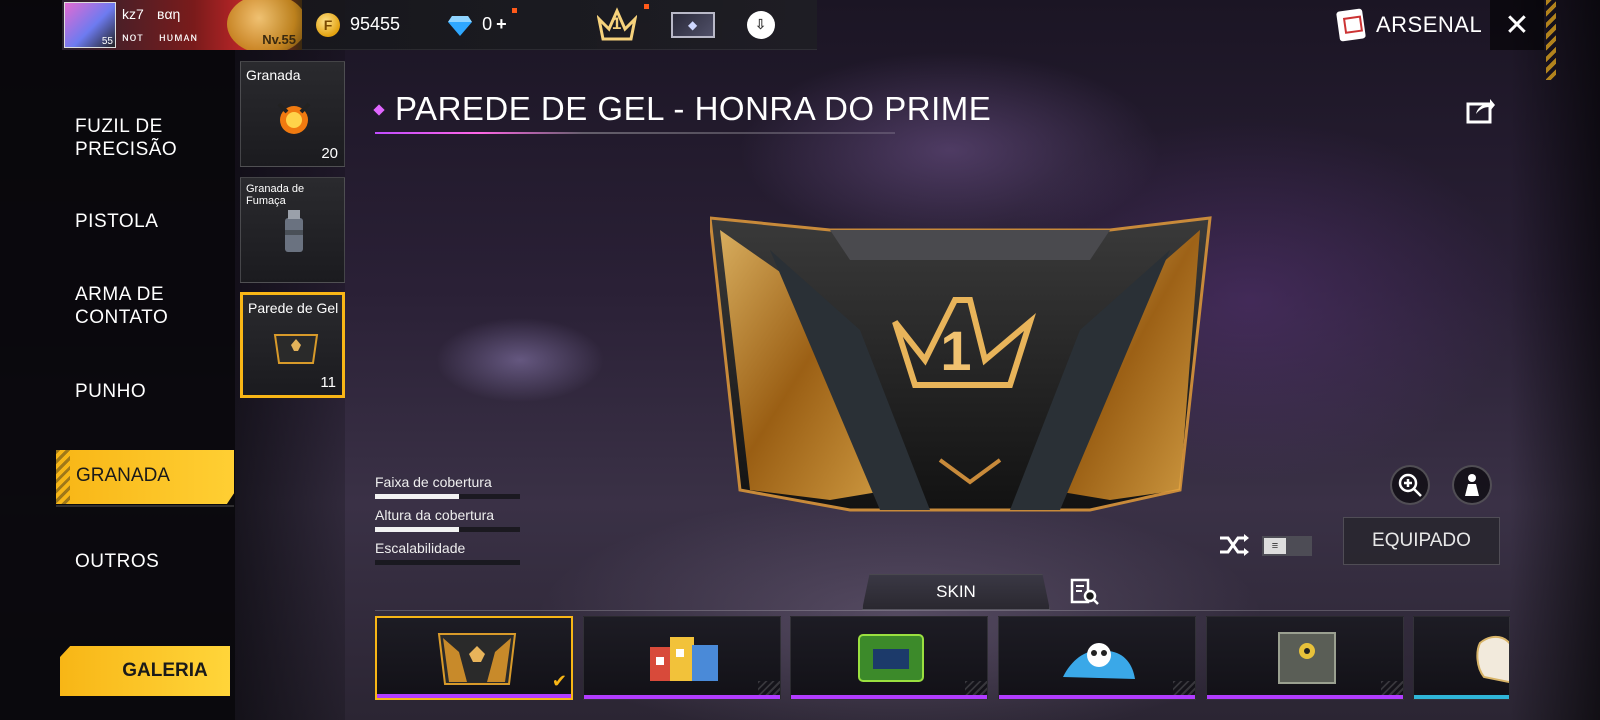  I want to click on stat-escalabilidade: Escalabilidade, so click(447, 552).